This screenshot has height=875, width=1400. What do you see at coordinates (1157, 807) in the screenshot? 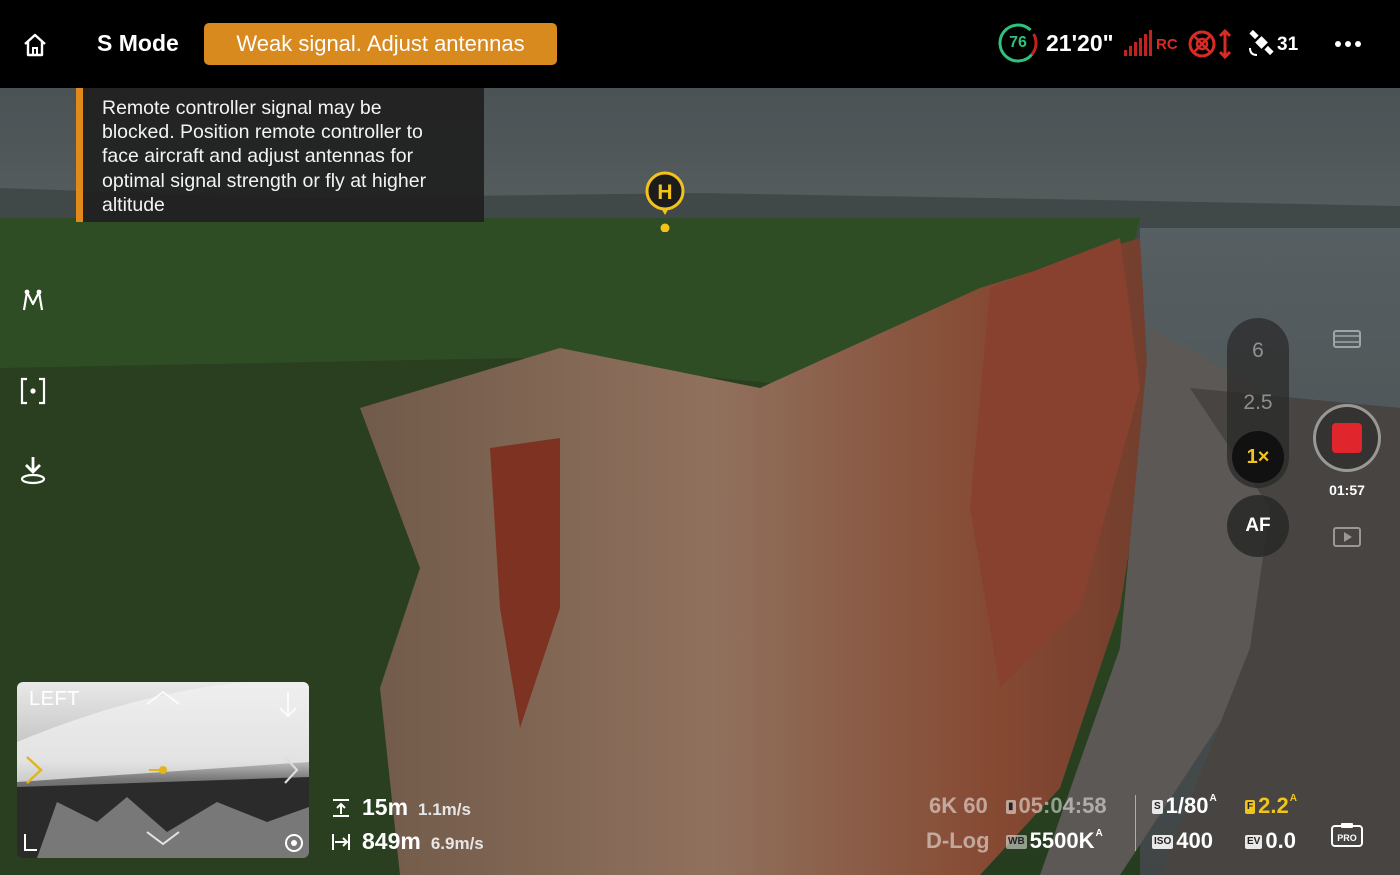
I see `shutter-tag: S` at bounding box center [1157, 807].